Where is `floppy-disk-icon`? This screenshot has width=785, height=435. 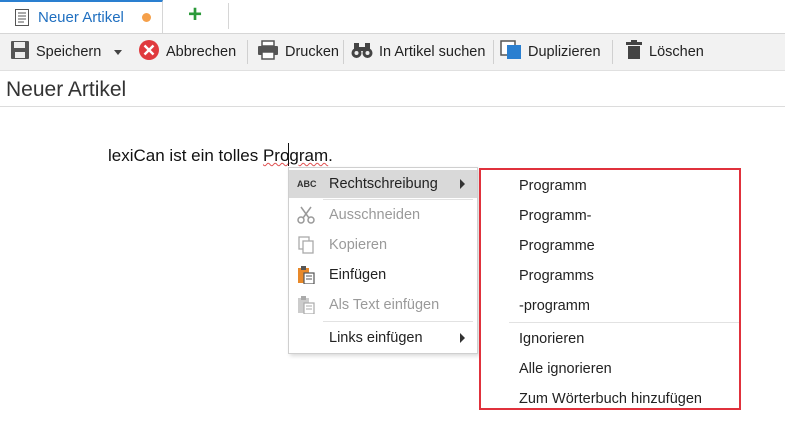 floppy-disk-icon is located at coordinates (20, 52).